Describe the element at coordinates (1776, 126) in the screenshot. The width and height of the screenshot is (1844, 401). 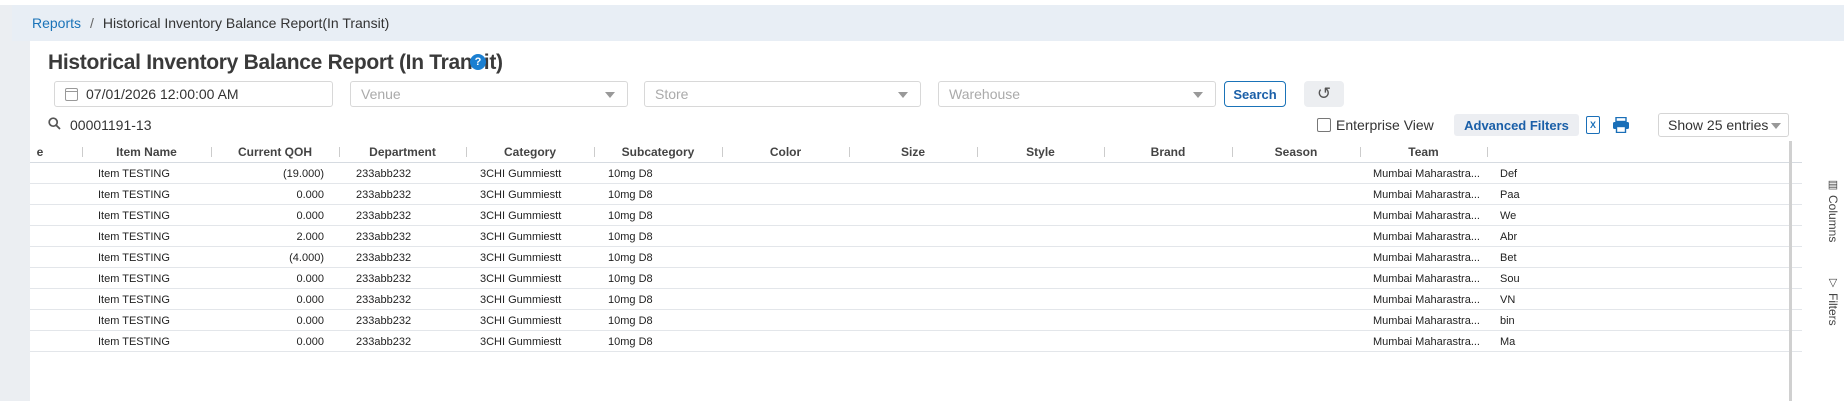
I see `chevron-down-icon` at that location.